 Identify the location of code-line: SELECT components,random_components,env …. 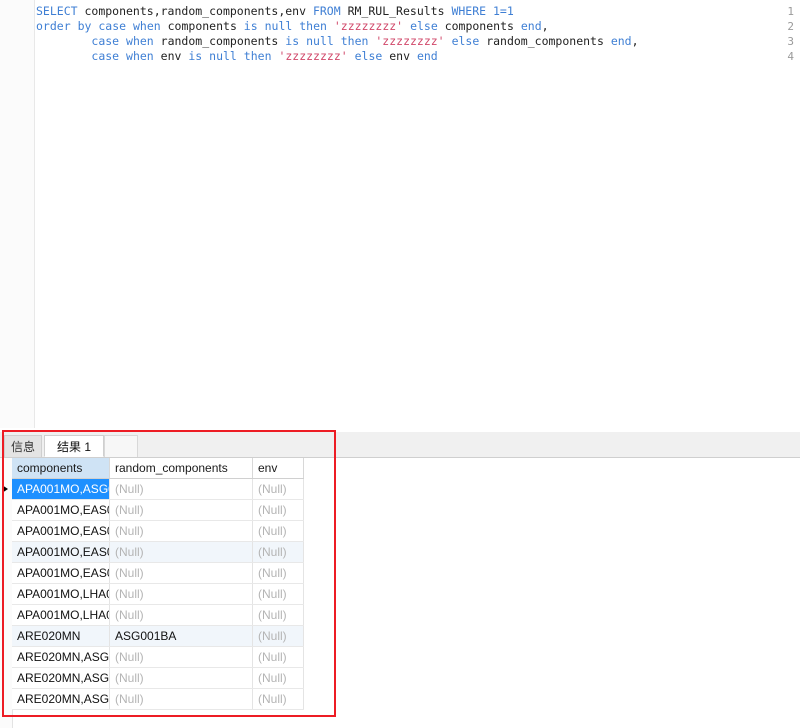
(416, 11).